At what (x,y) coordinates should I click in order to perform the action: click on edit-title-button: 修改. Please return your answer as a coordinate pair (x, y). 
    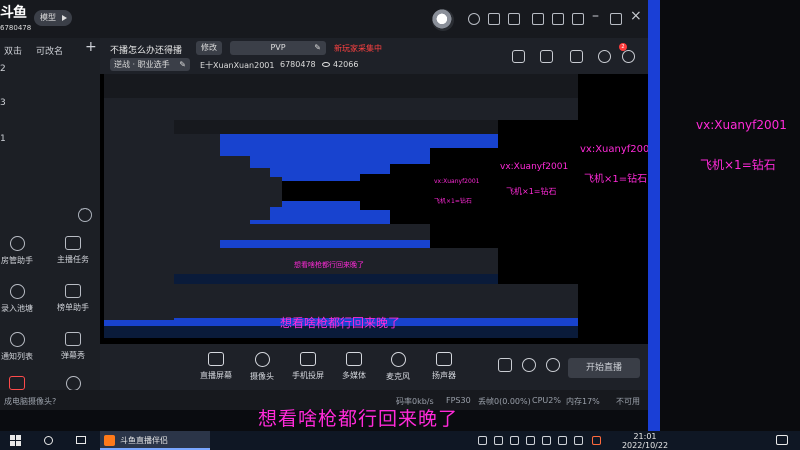
    Looking at the image, I should click on (209, 48).